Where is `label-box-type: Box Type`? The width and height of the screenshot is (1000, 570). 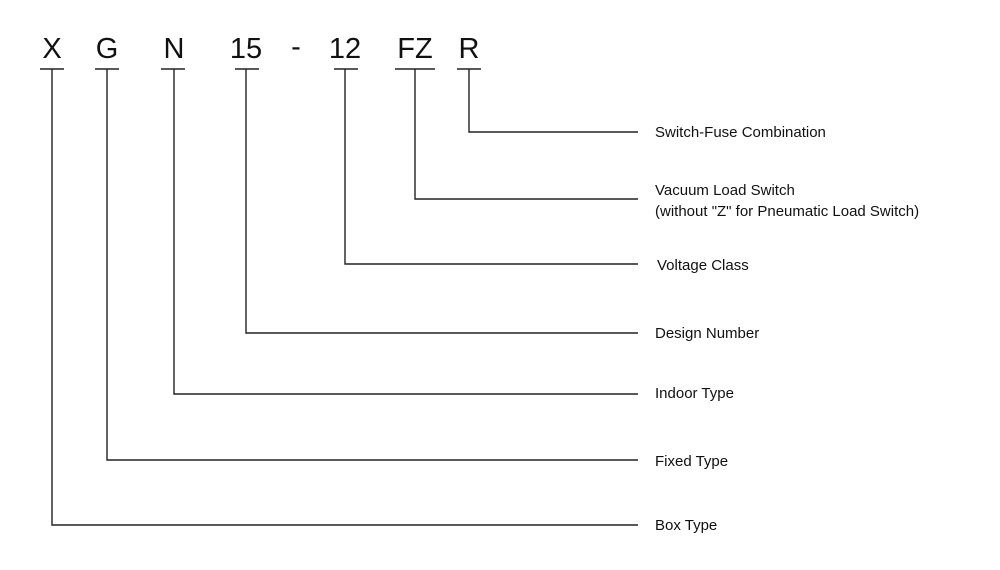 label-box-type: Box Type is located at coordinates (686, 525).